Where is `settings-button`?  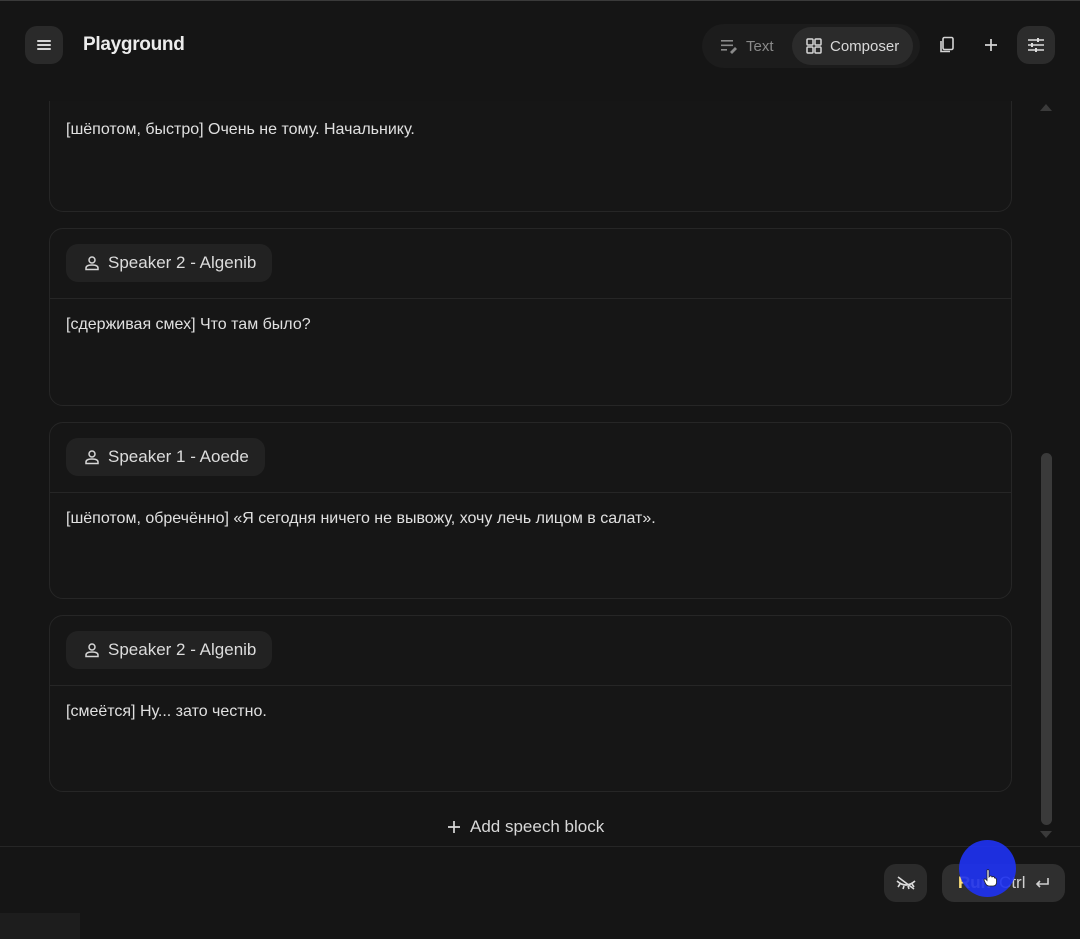
settings-button is located at coordinates (1036, 45).